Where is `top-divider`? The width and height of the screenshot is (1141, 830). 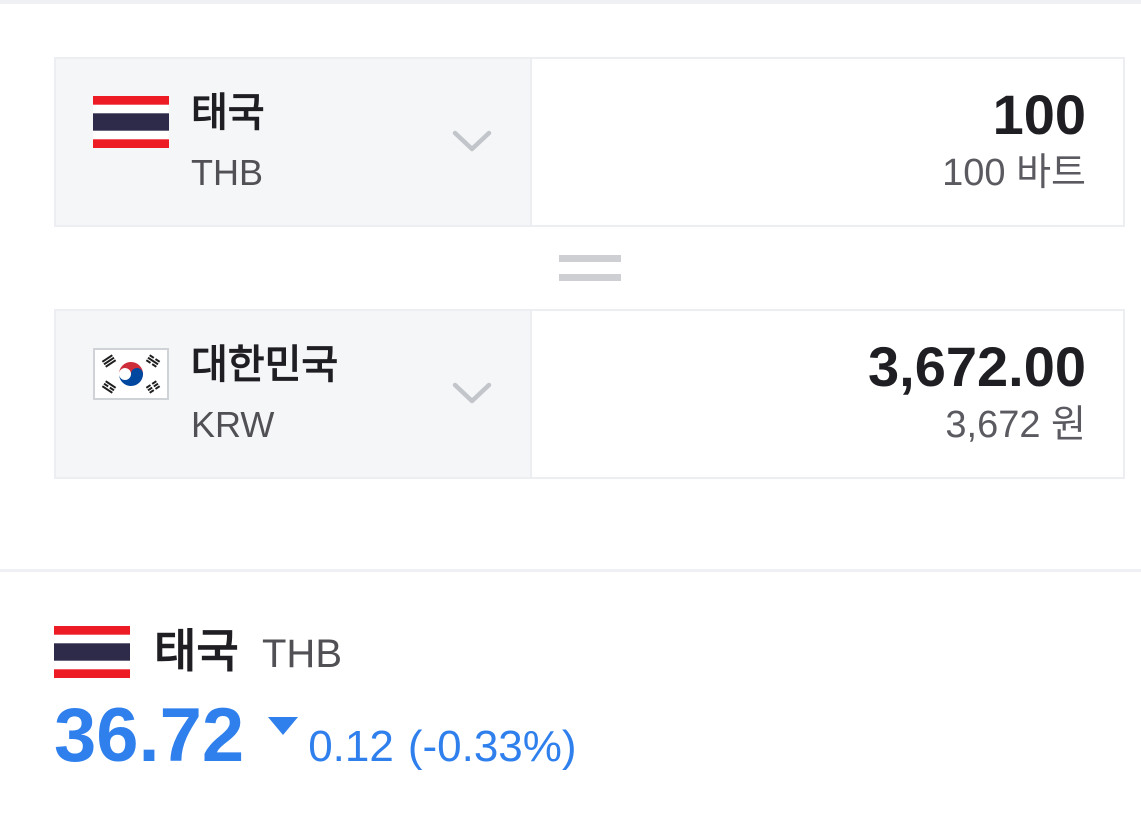 top-divider is located at coordinates (570, 2).